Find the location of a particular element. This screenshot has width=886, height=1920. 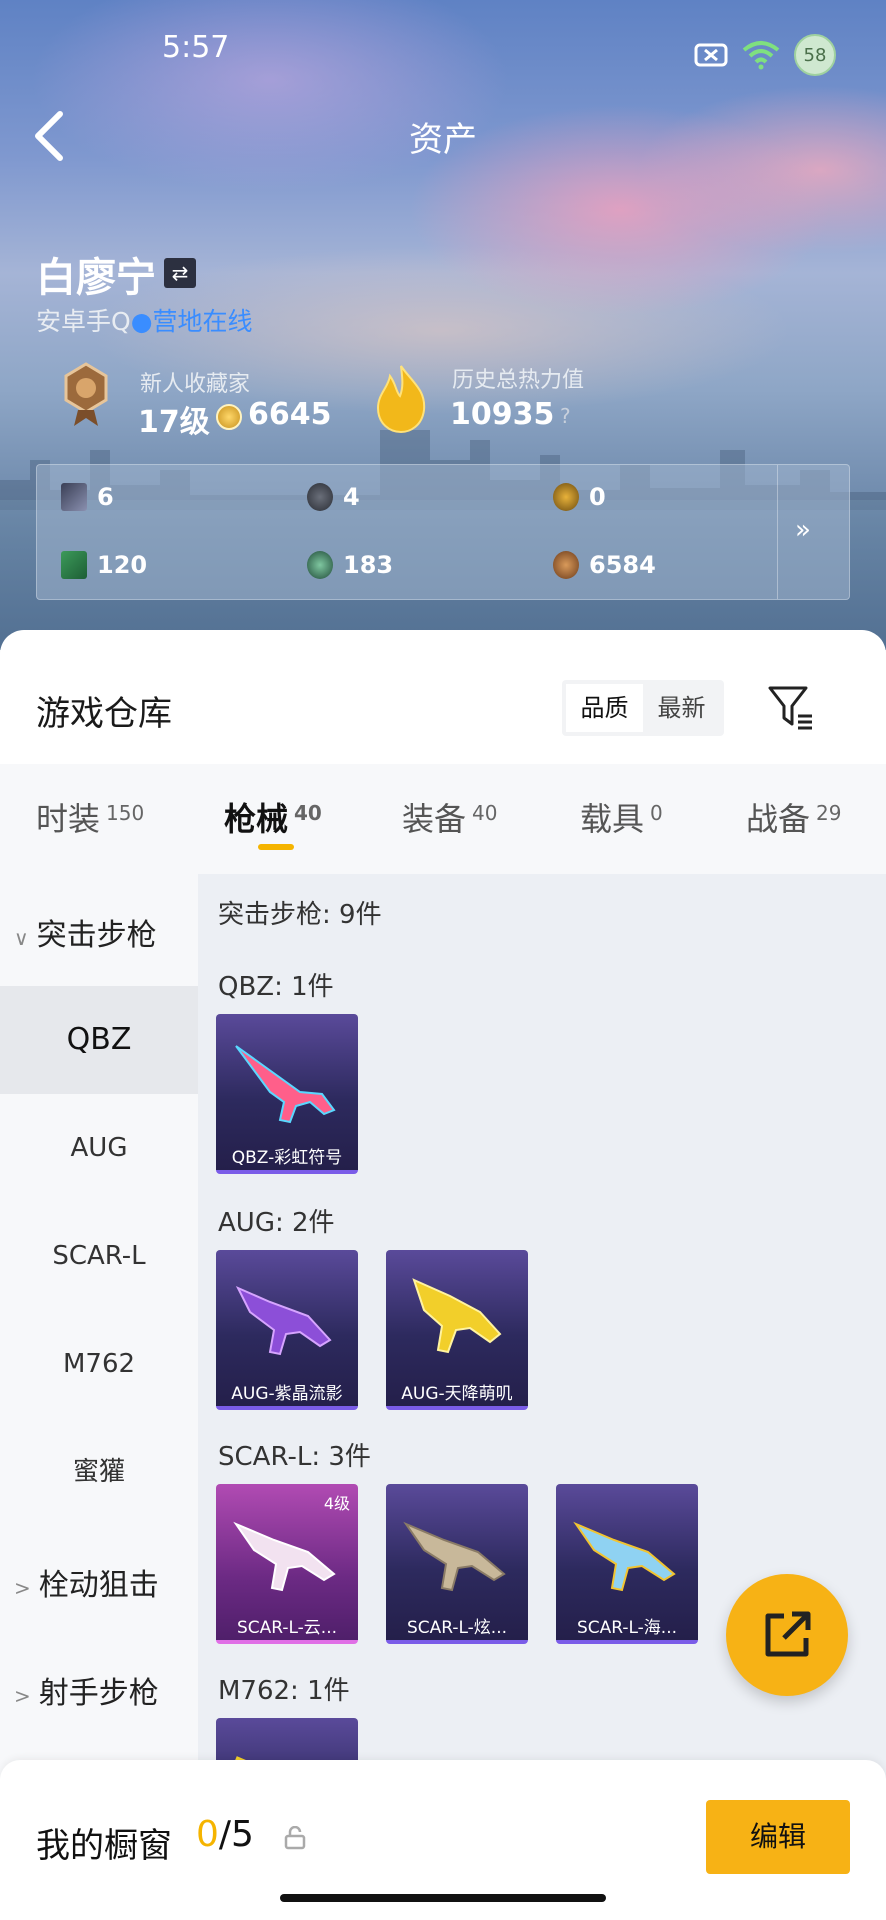

weapon-card: AUG-紫晶流影 is located at coordinates (287, 1330).